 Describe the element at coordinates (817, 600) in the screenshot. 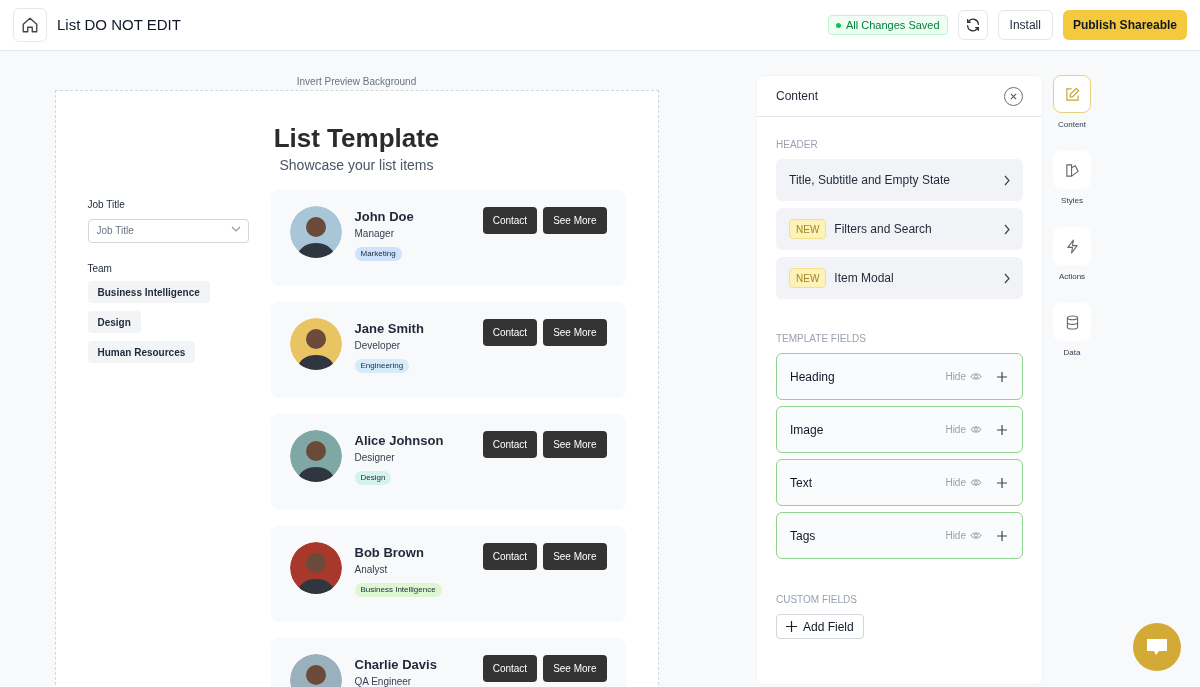

I see `section-heading: CUSTOM FIELDS` at that location.